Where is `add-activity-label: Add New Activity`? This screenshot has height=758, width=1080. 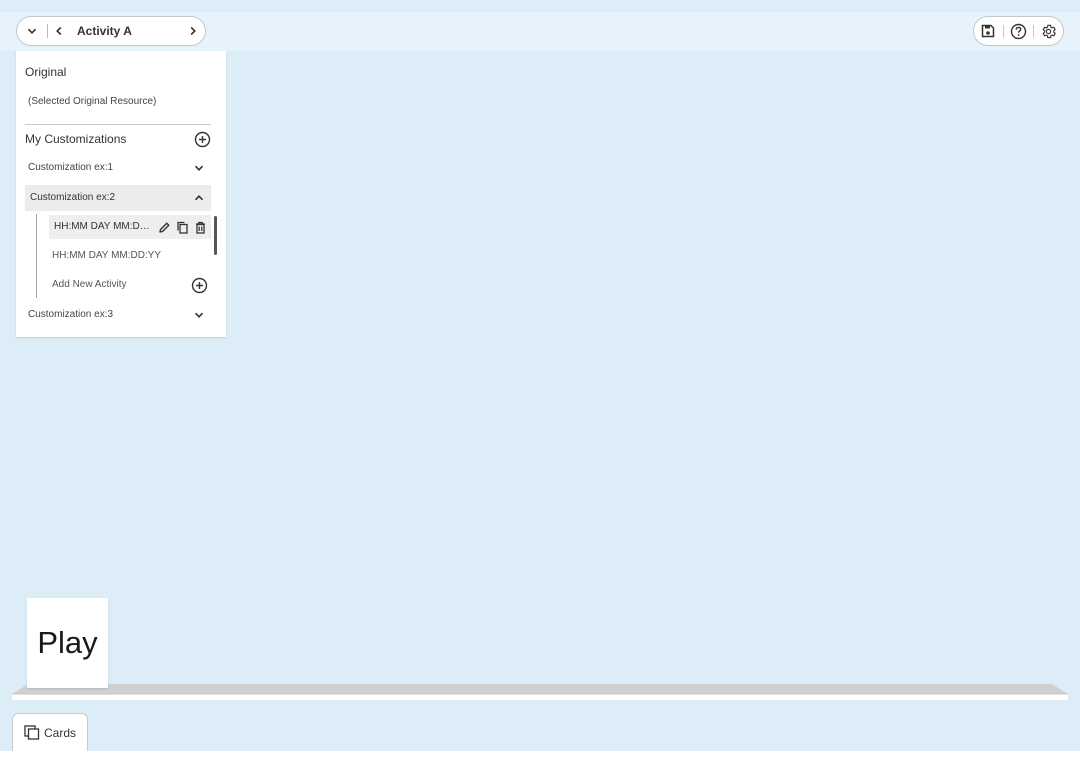
add-activity-label: Add New Activity is located at coordinates (89, 284).